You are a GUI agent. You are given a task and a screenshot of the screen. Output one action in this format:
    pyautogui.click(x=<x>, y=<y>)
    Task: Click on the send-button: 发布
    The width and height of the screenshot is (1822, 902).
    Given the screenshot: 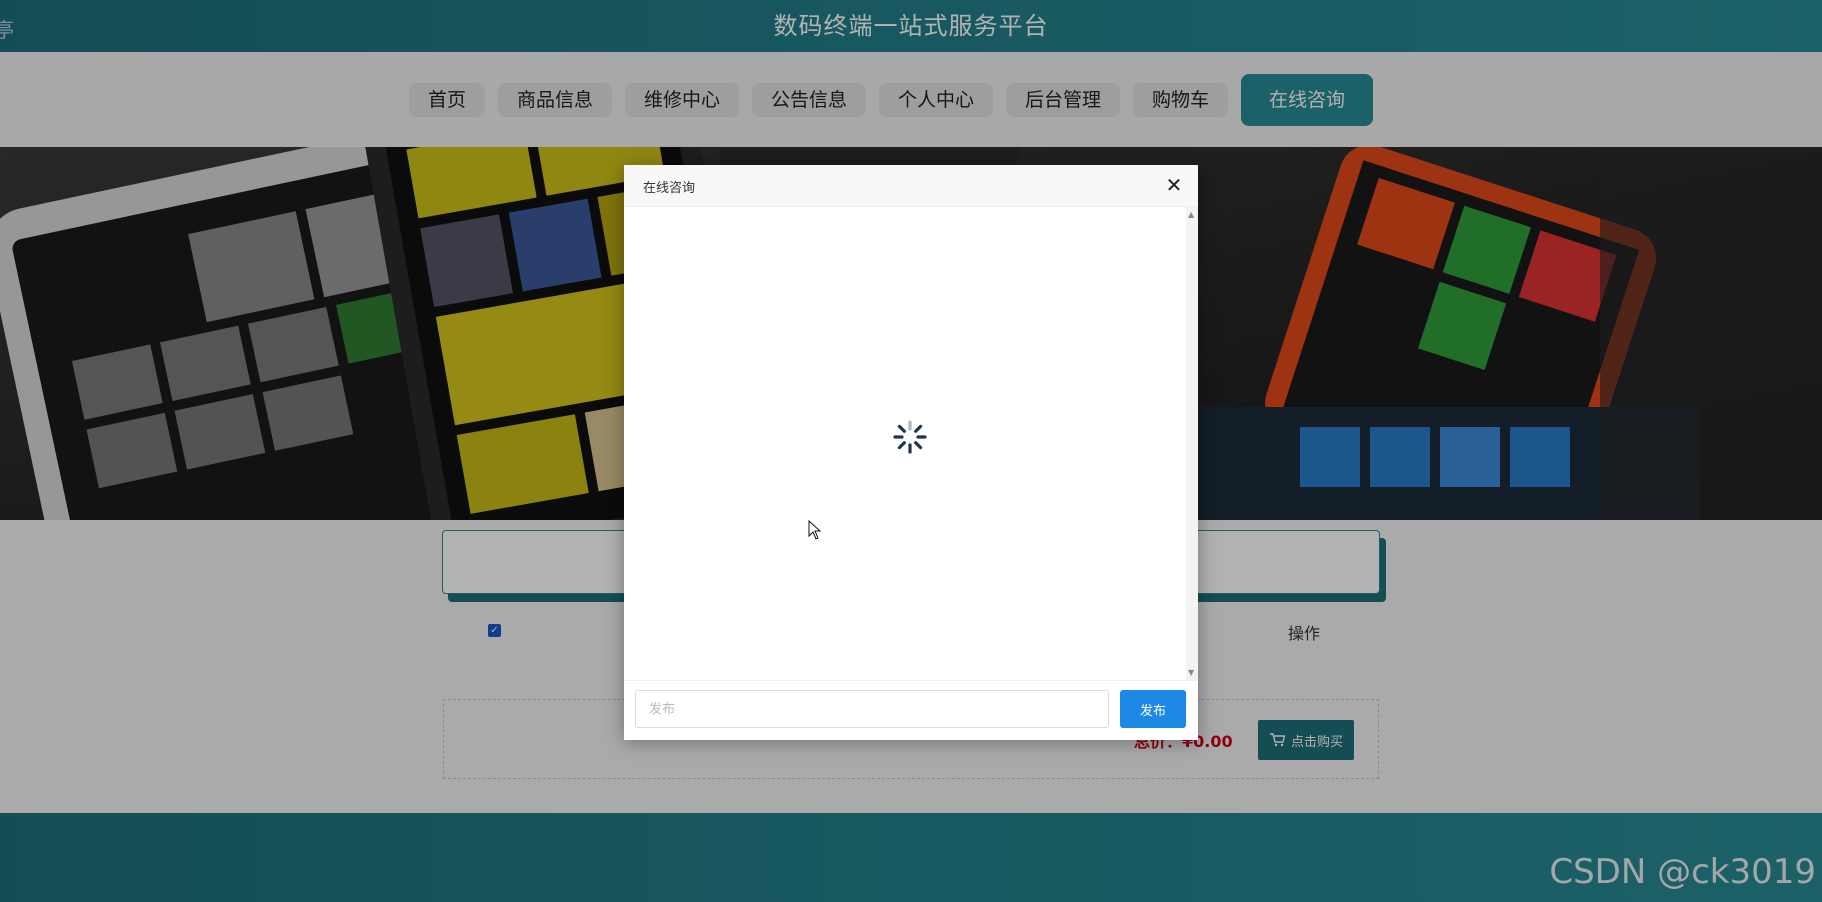 What is the action you would take?
    pyautogui.click(x=1153, y=709)
    